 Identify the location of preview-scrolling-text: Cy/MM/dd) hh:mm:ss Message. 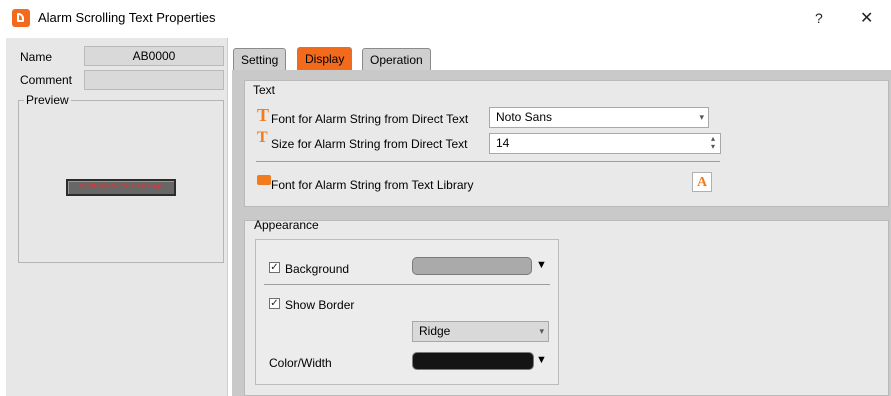
(121, 187).